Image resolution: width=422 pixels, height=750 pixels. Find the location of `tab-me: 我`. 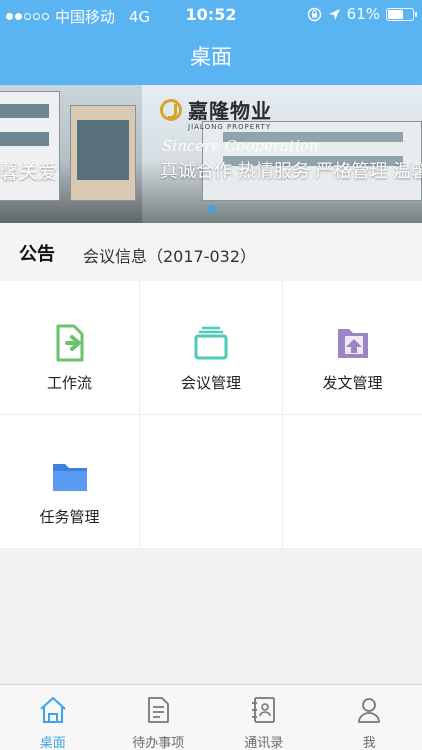

tab-me: 我 is located at coordinates (369, 717).